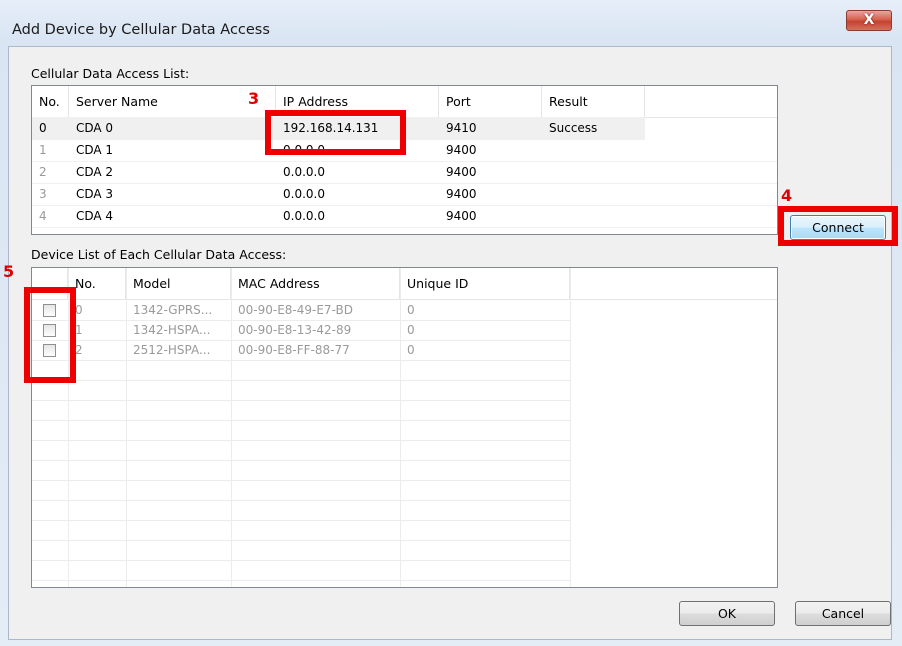  What do you see at coordinates (838, 226) in the screenshot?
I see `connect-highlight-box` at bounding box center [838, 226].